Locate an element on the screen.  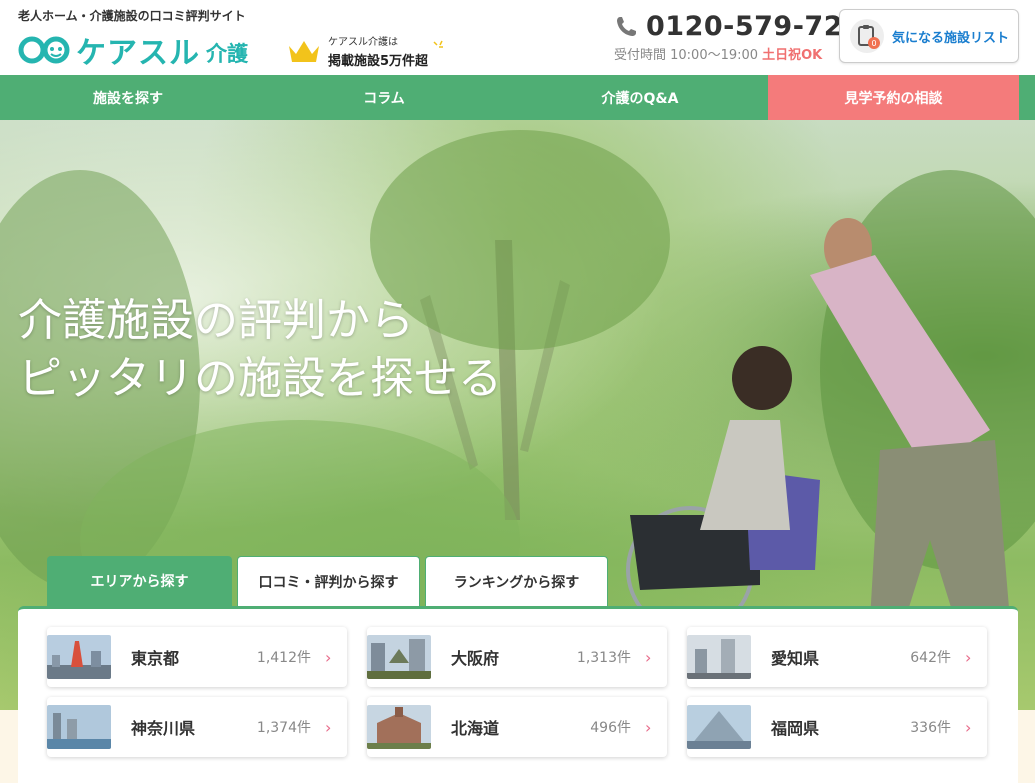
site-logo: ケアスル 介護 is located at coordinates (133, 50).